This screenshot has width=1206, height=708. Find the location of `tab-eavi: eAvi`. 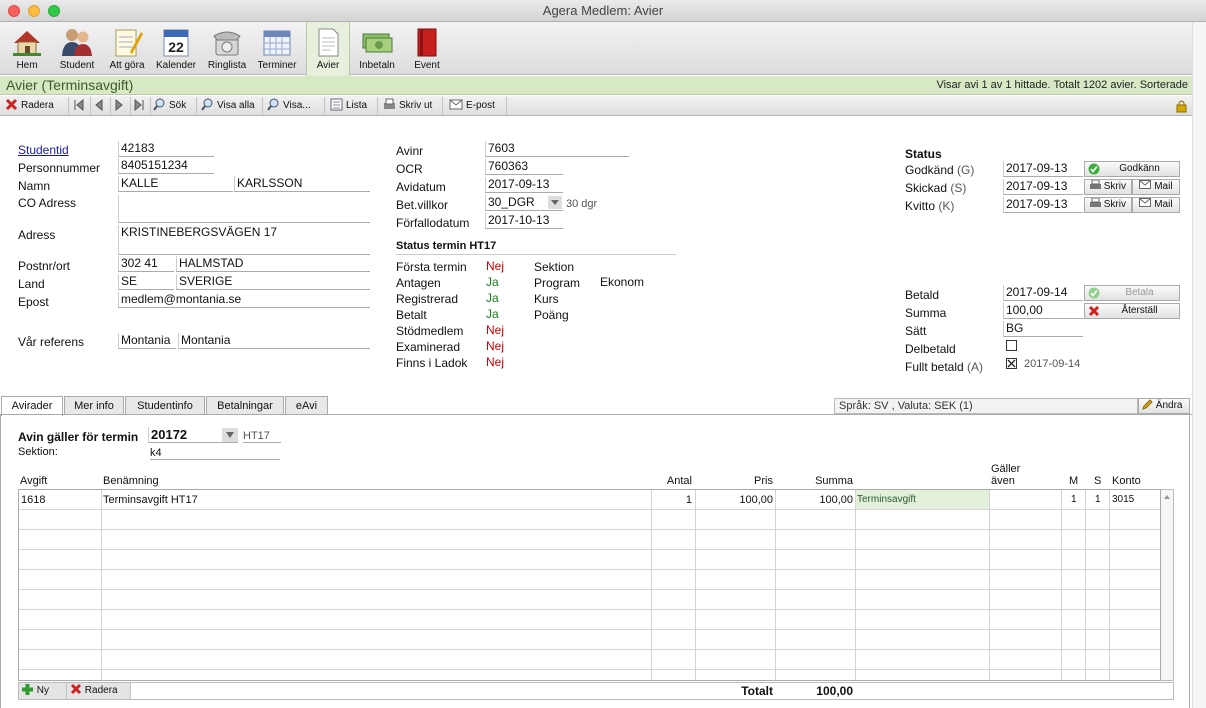

tab-eavi: eAvi is located at coordinates (306, 405).